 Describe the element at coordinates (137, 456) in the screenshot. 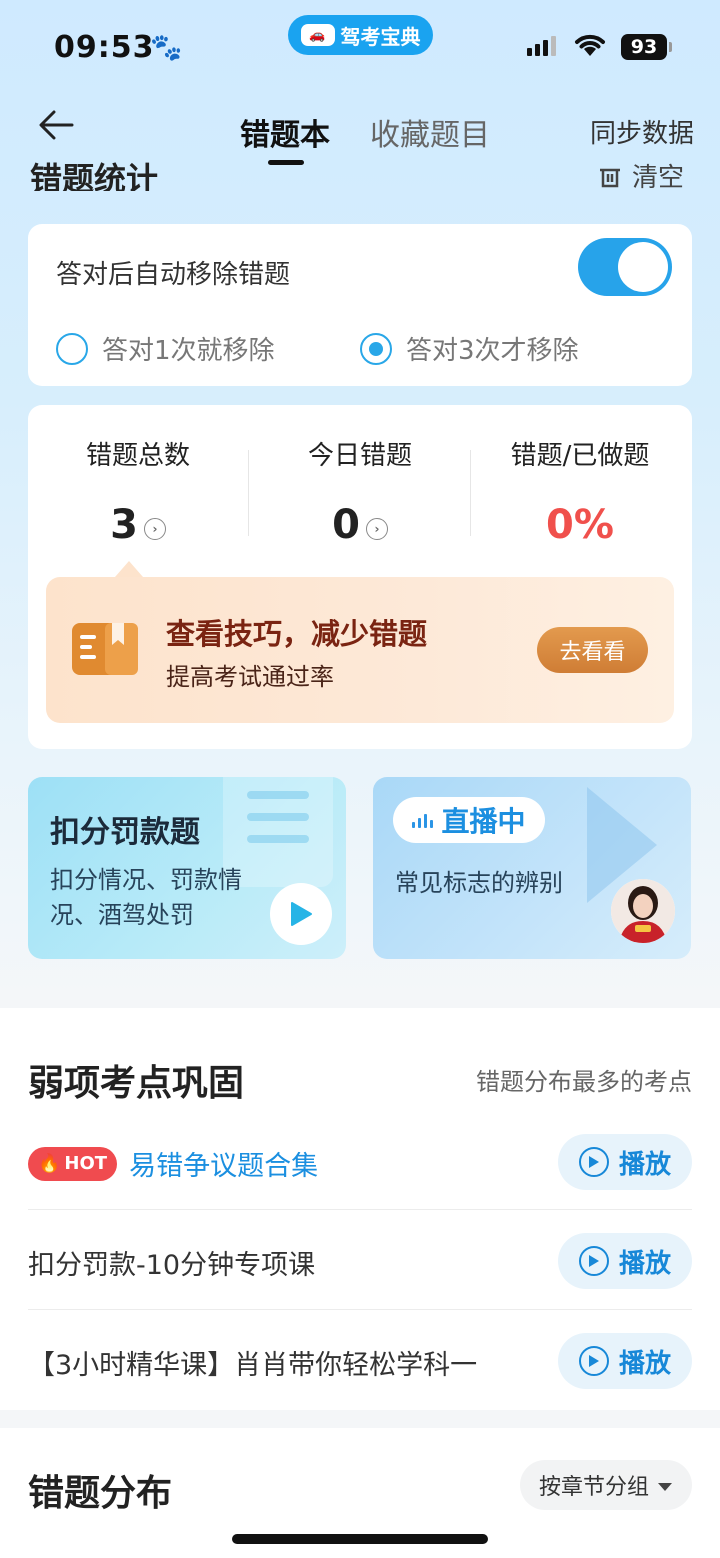

I see `stat-total-label: 错题总数` at that location.